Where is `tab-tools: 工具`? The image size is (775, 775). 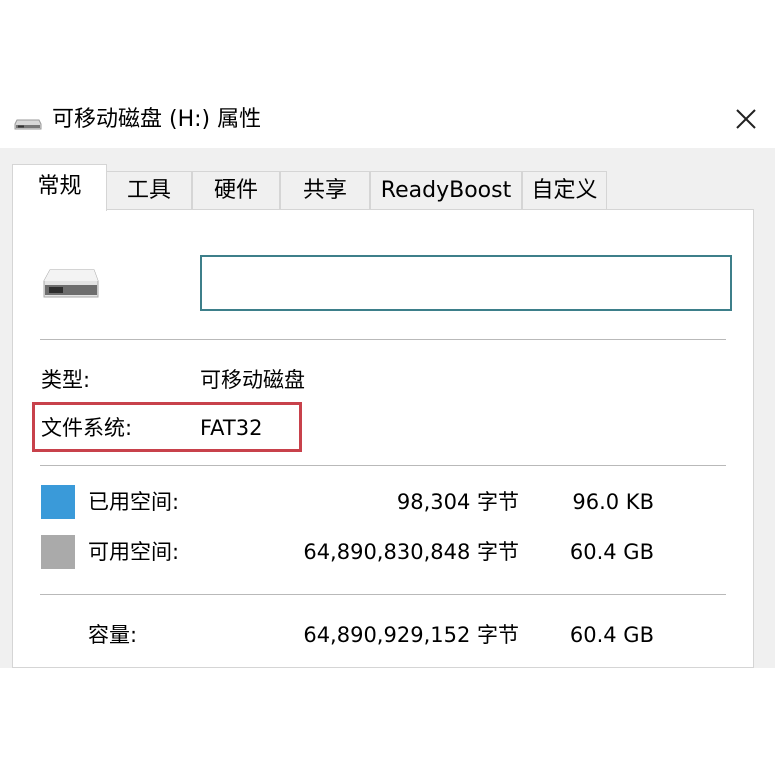 tab-tools: 工具 is located at coordinates (149, 190).